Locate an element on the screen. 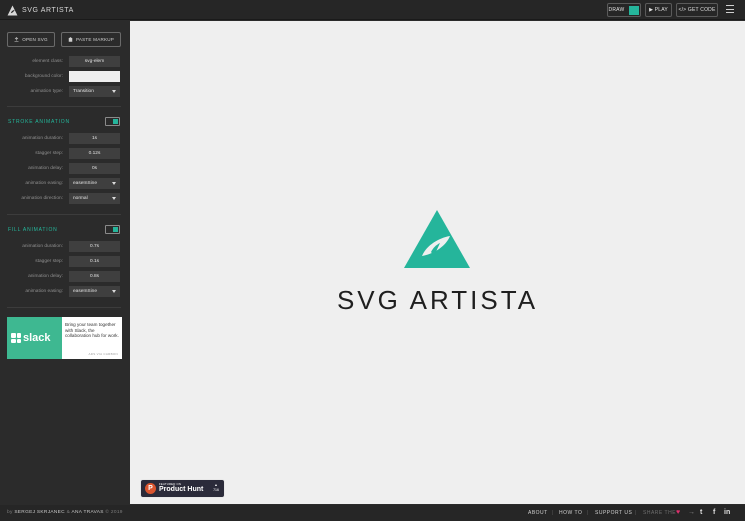  ph-name: Product Hunt is located at coordinates (181, 489).